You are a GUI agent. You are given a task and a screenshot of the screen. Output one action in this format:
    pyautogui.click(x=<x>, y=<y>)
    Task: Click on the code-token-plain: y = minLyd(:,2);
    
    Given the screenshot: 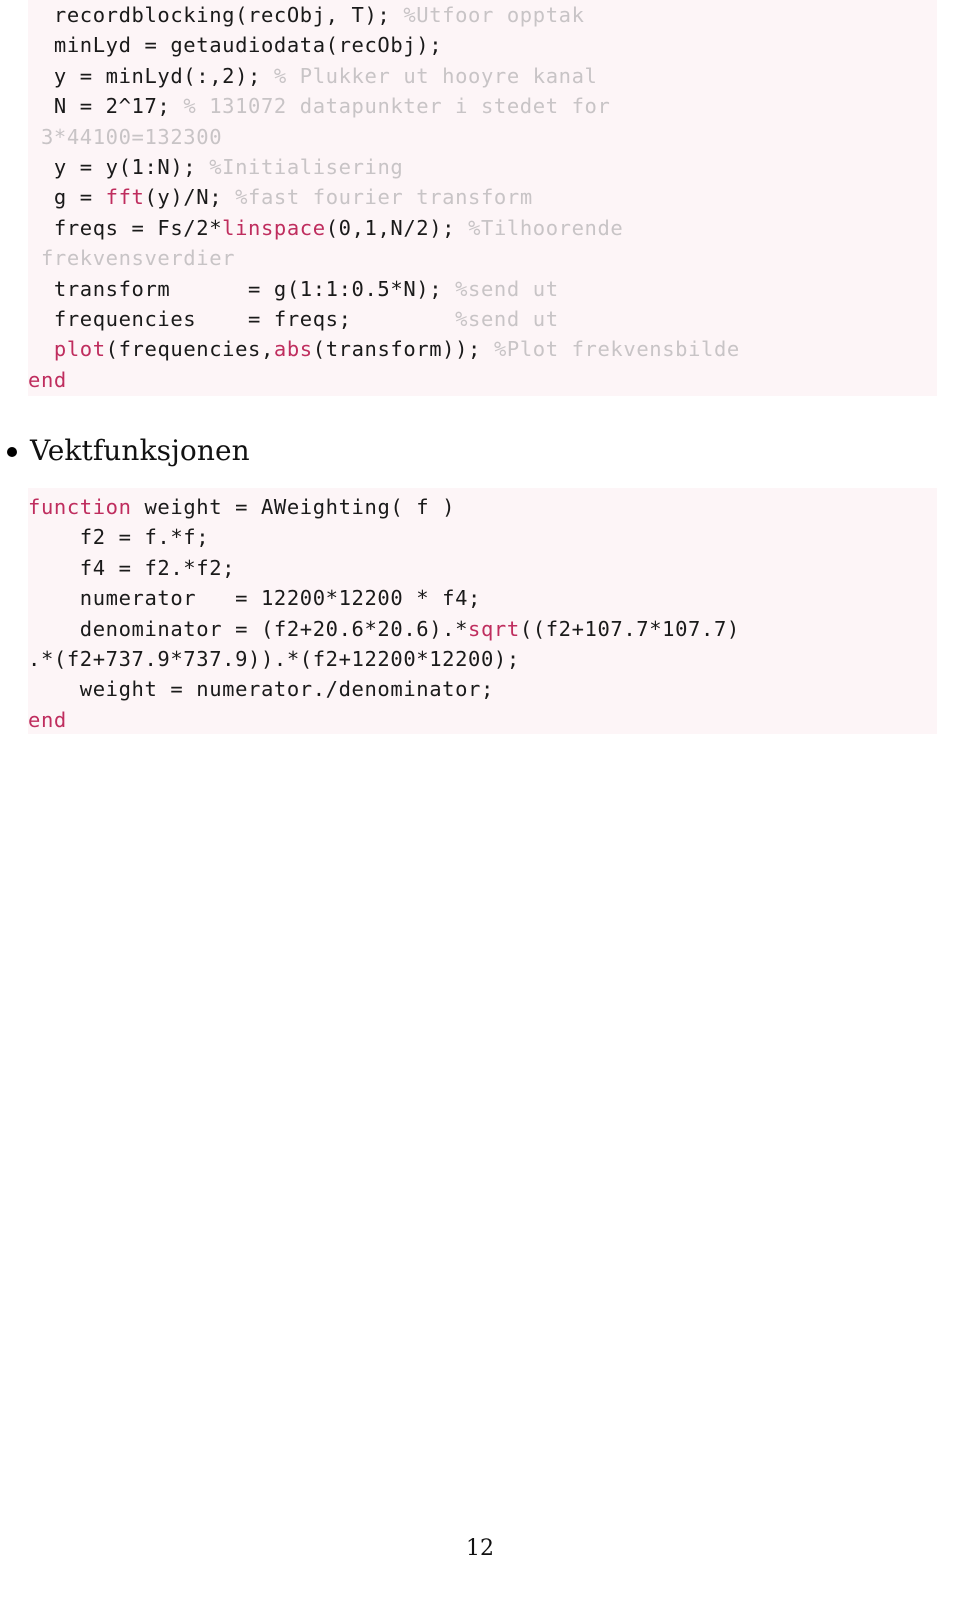 What is the action you would take?
    pyautogui.click(x=151, y=75)
    